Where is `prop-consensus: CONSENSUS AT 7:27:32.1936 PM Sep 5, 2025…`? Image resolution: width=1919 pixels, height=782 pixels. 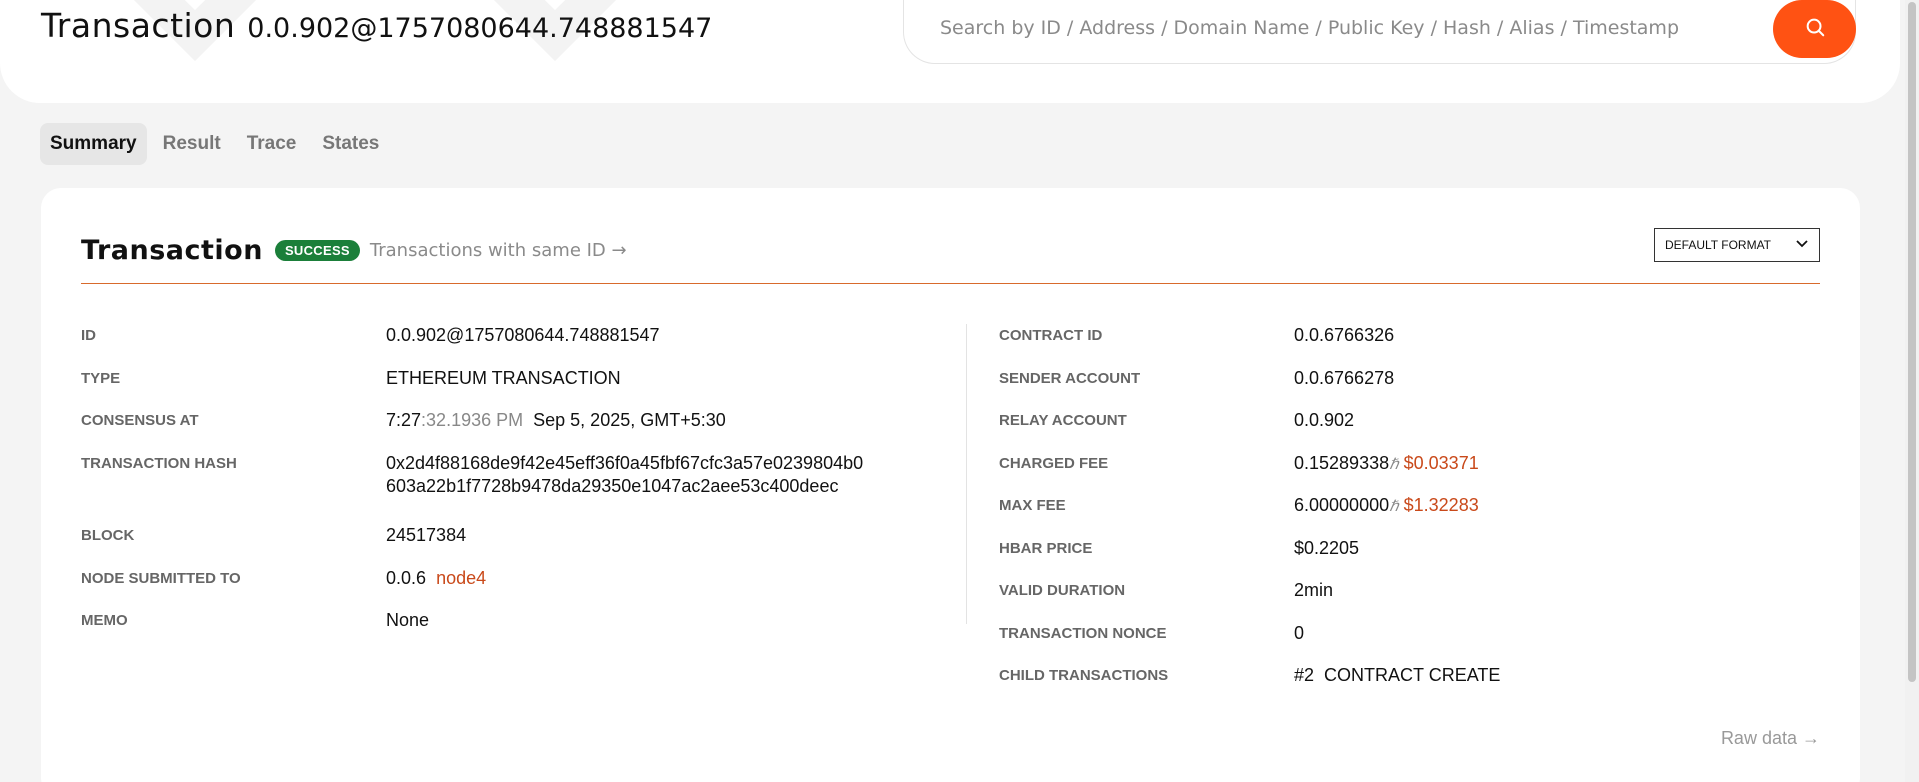
prop-consensus: CONSENSUS AT 7:27:32.1936 PM Sep 5, 2025… is located at coordinates (403, 420).